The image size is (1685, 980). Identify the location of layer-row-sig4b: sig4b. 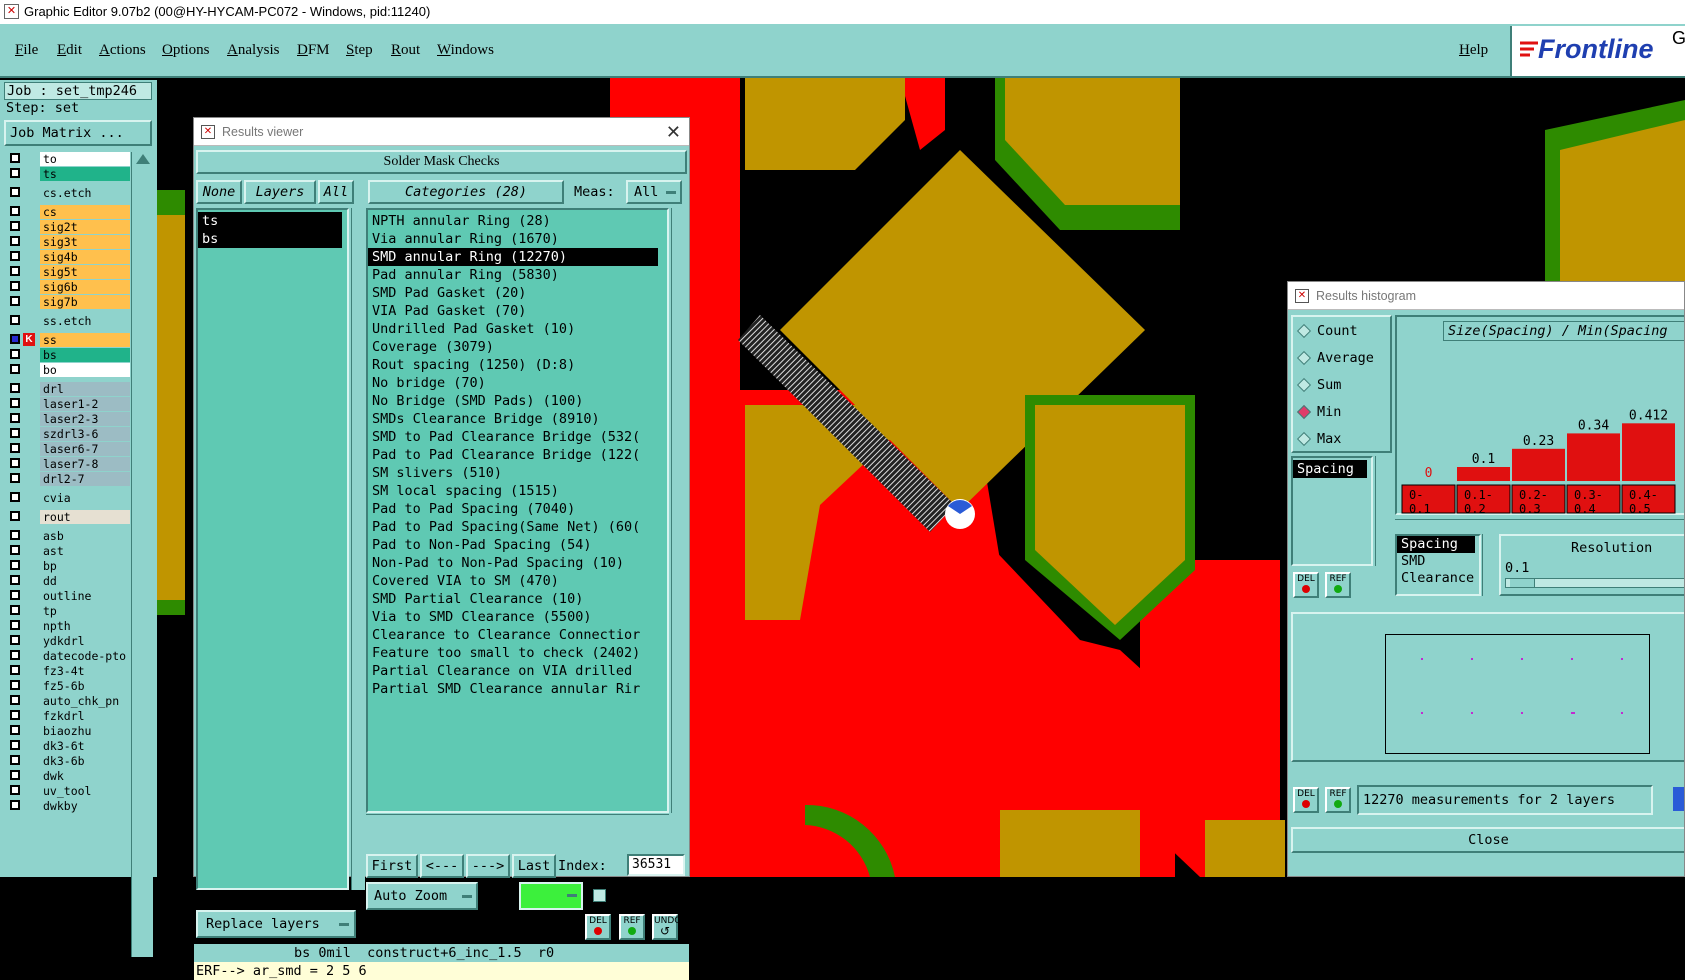
(69, 257).